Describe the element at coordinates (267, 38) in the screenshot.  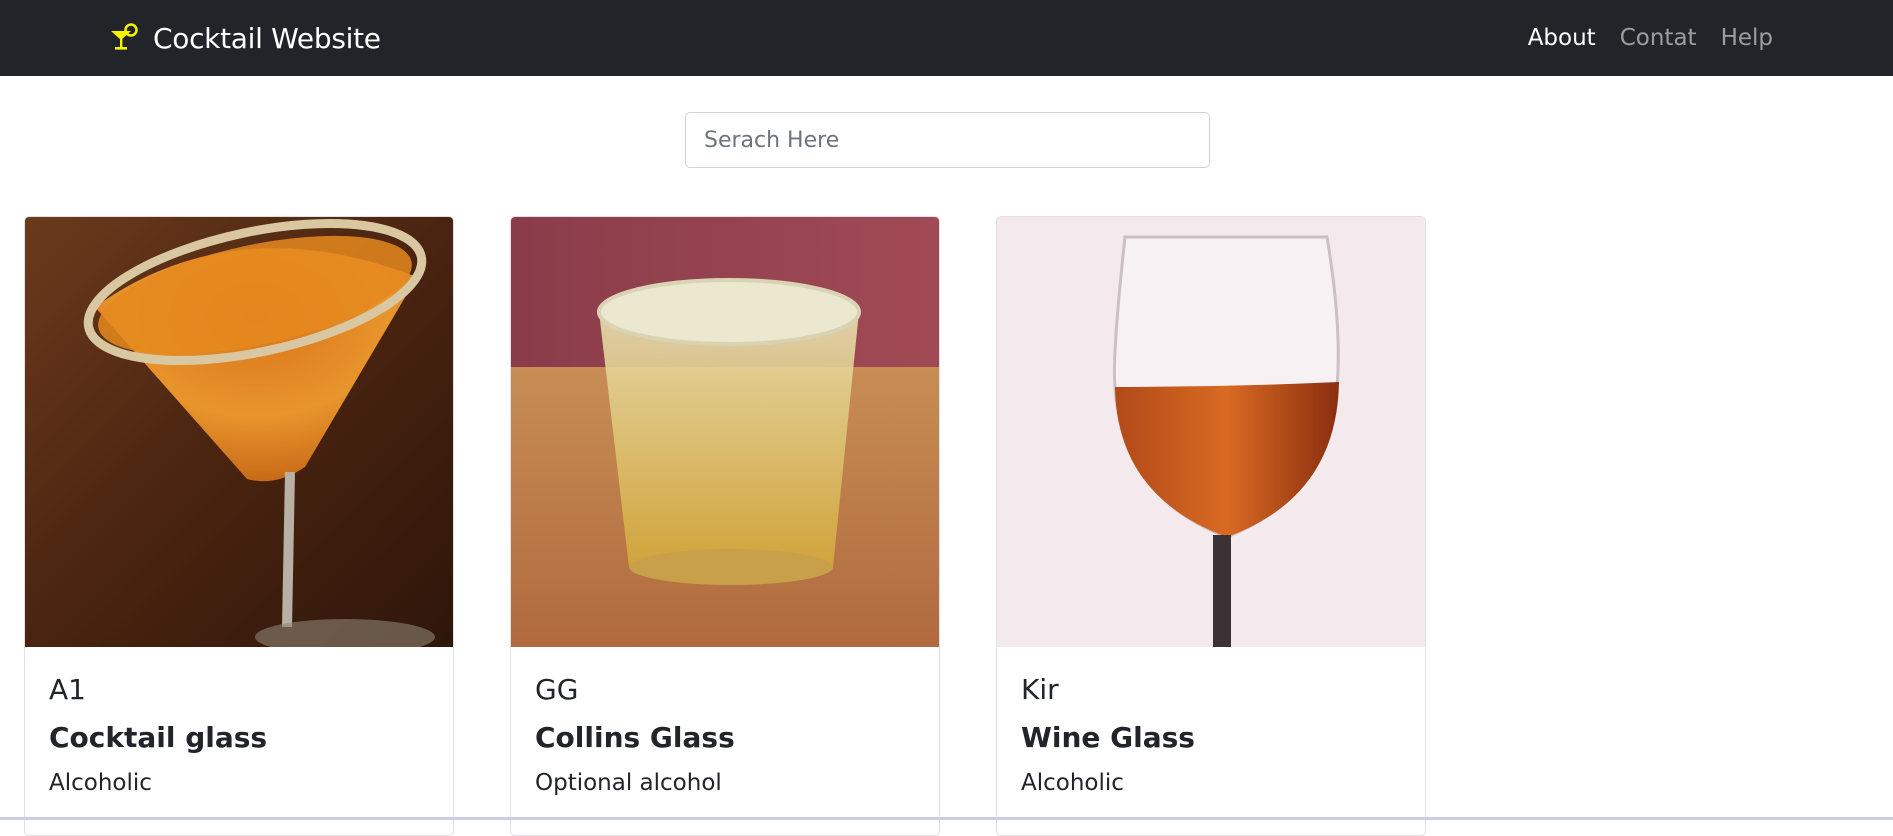
I see `brand-title: Cocktail Website` at that location.